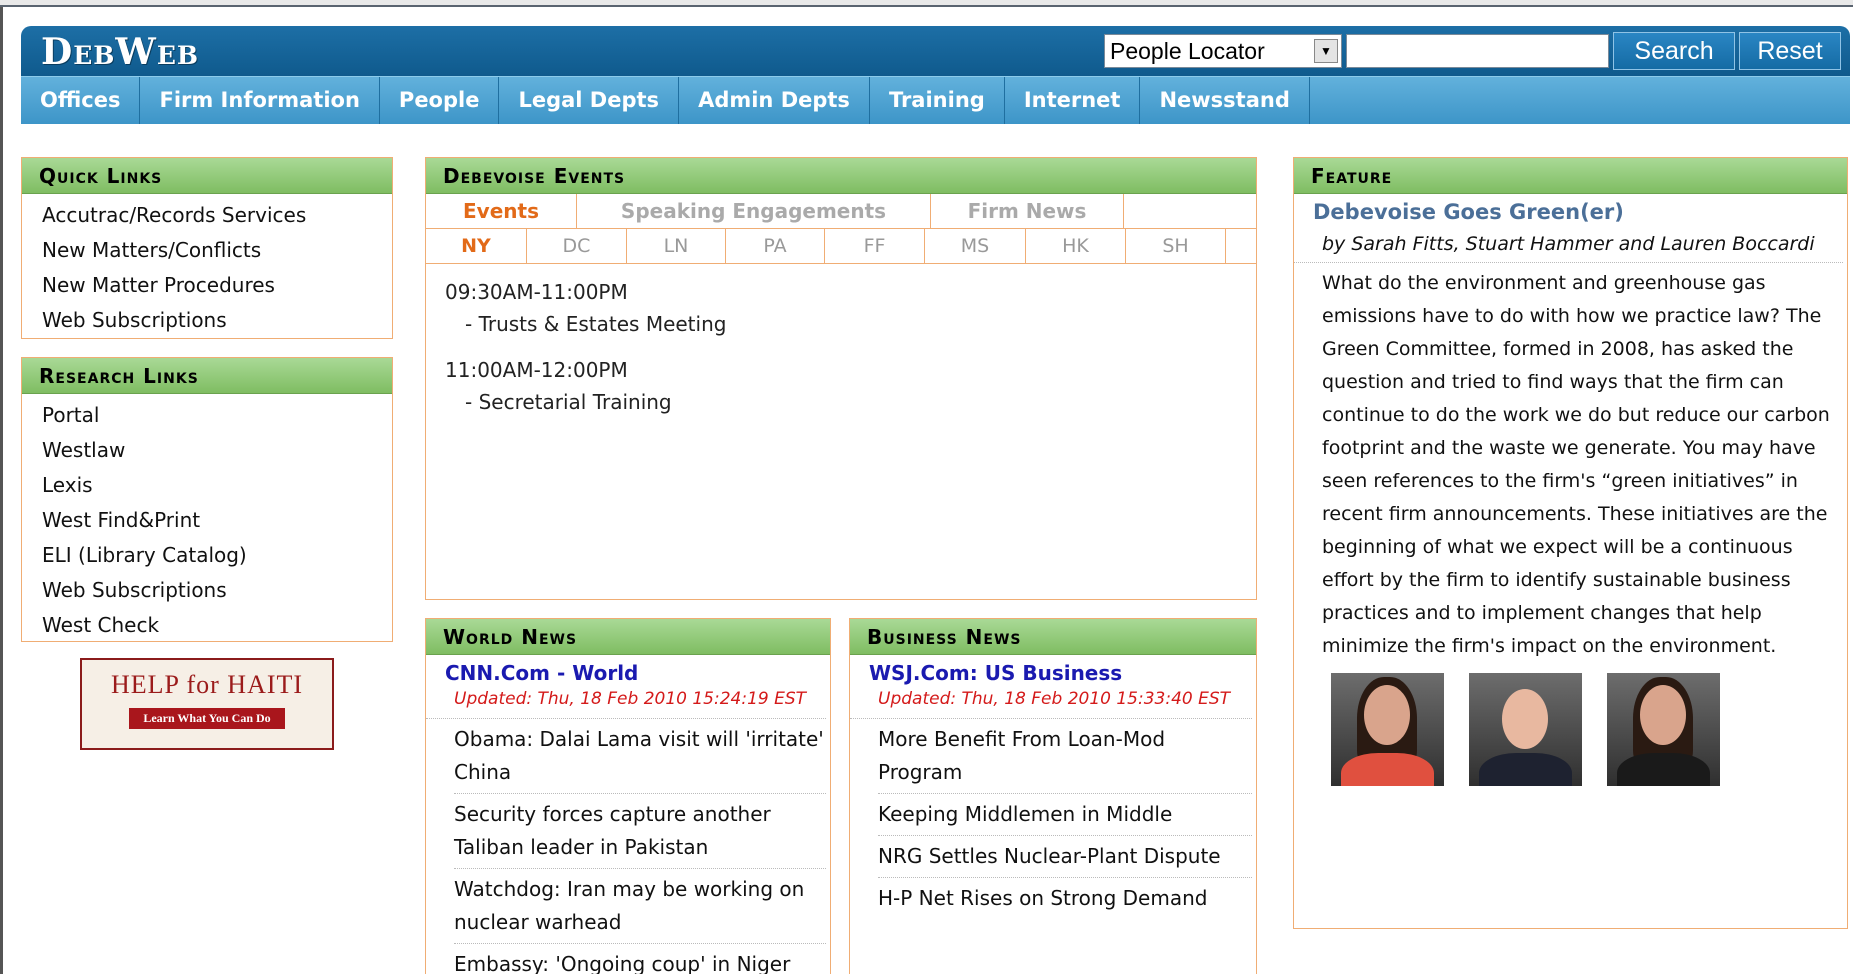 The height and width of the screenshot is (974, 1853). I want to click on feature-photos, so click(1570, 724).